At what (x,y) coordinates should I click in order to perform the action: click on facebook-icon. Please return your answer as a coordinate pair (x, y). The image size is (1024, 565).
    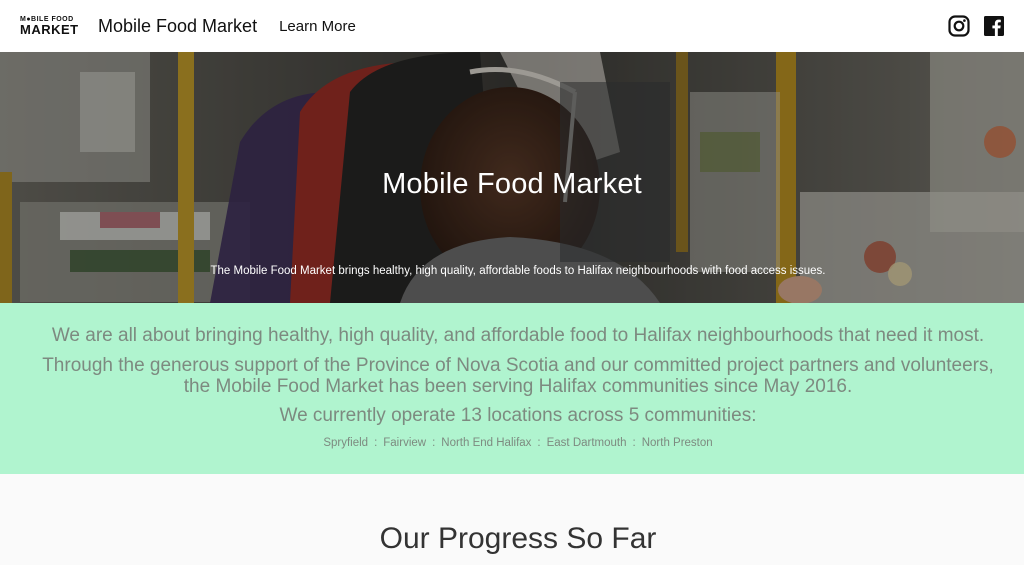
    Looking at the image, I should click on (994, 26).